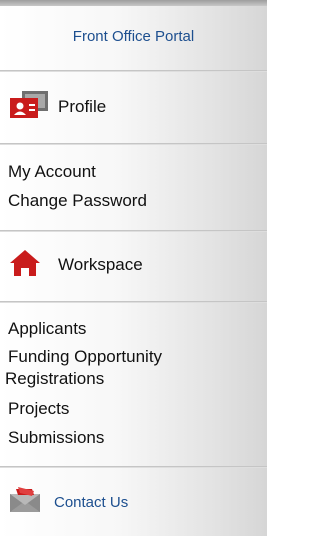 The image size is (320, 536). Describe the element at coordinates (126, 368) in the screenshot. I see `funding-opportunity-registrations-link: Funding Opportunity Registrations` at that location.